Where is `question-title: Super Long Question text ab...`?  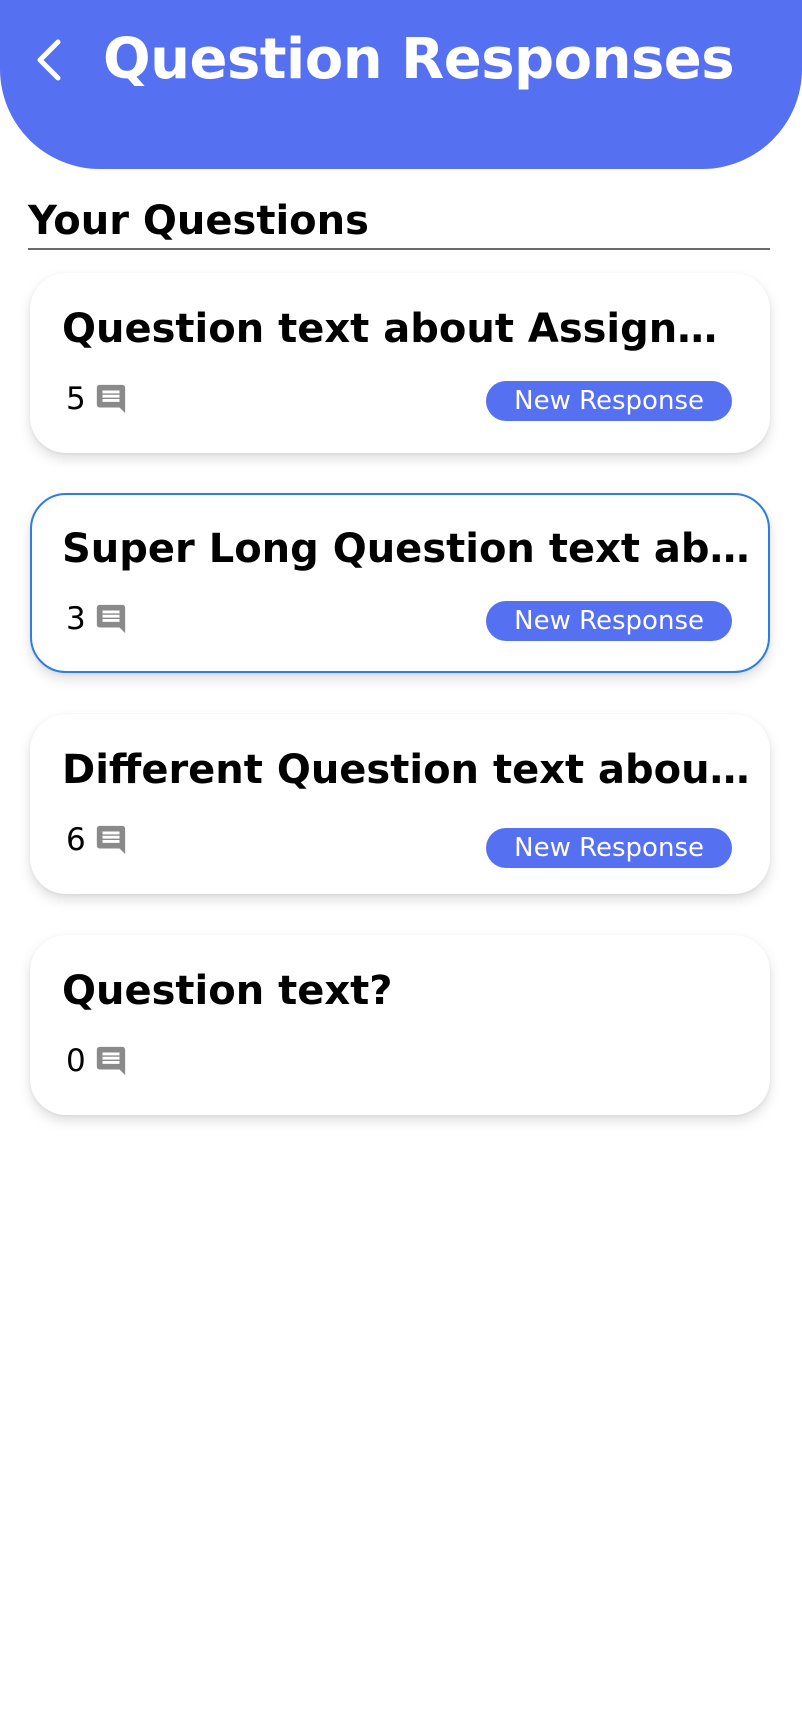 question-title: Super Long Question text ab... is located at coordinates (407, 549).